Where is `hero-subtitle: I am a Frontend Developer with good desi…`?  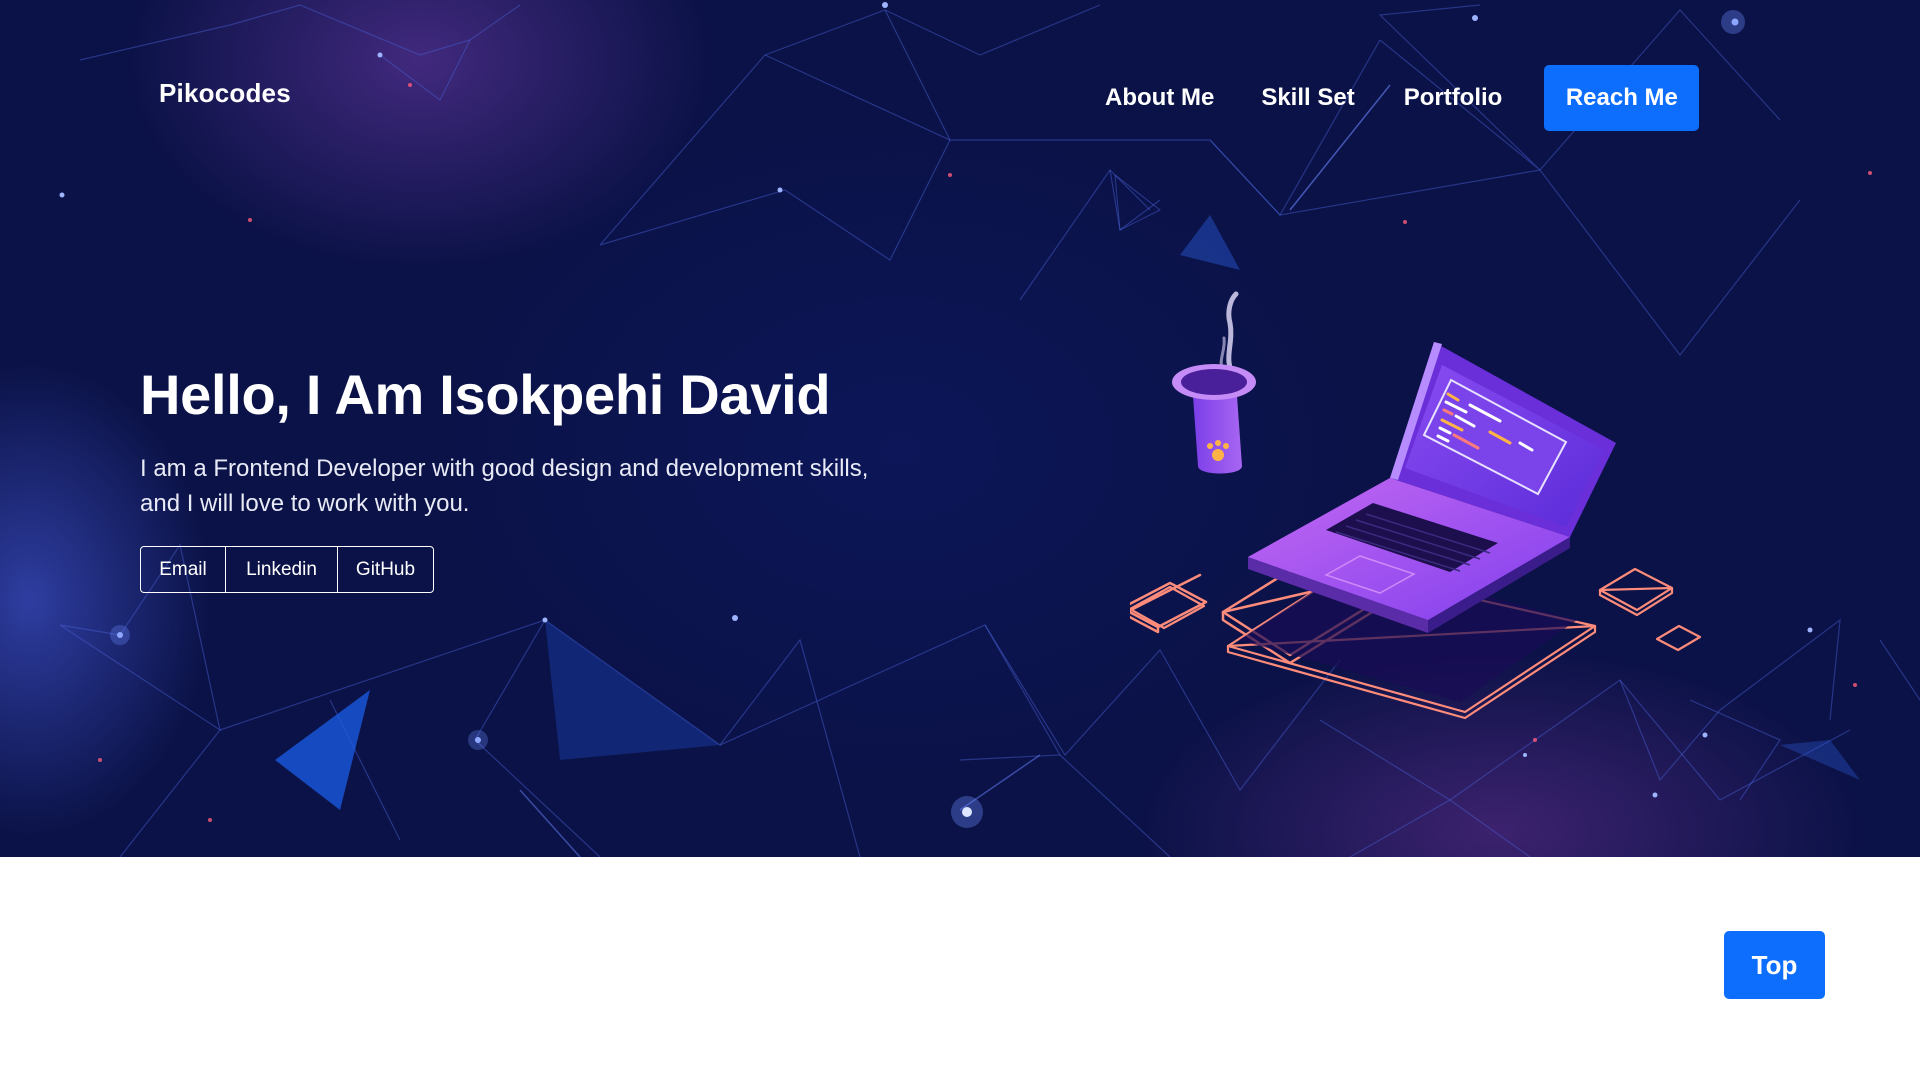 hero-subtitle: I am a Frontend Developer with good desi… is located at coordinates (504, 486).